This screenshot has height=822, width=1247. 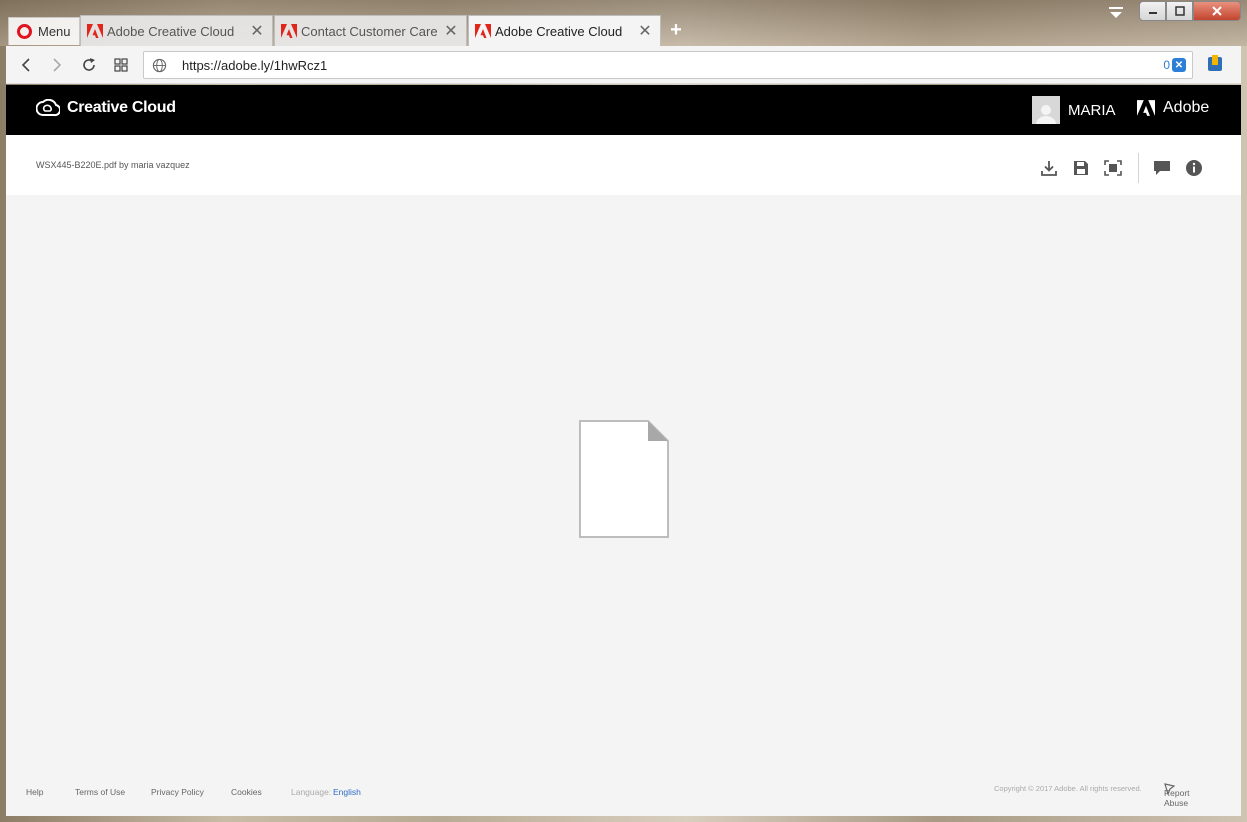 What do you see at coordinates (159, 65) in the screenshot?
I see `globe-icon` at bounding box center [159, 65].